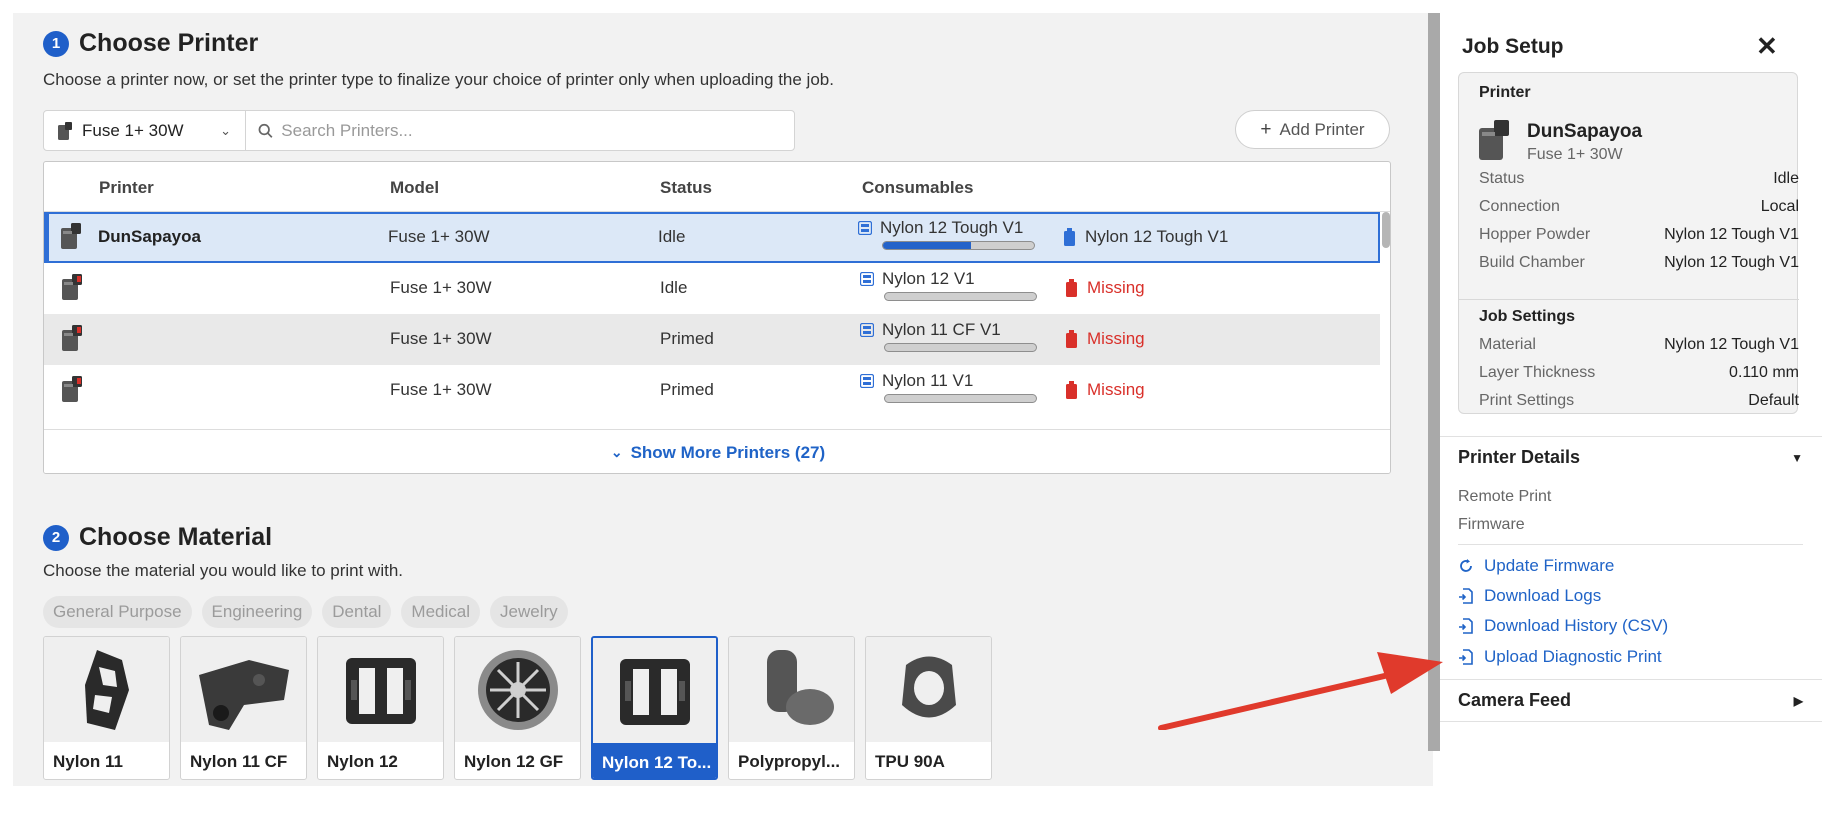 This screenshot has height=824, width=1822. What do you see at coordinates (1527, 316) in the screenshot?
I see `job-settings-label: Job Settings` at bounding box center [1527, 316].